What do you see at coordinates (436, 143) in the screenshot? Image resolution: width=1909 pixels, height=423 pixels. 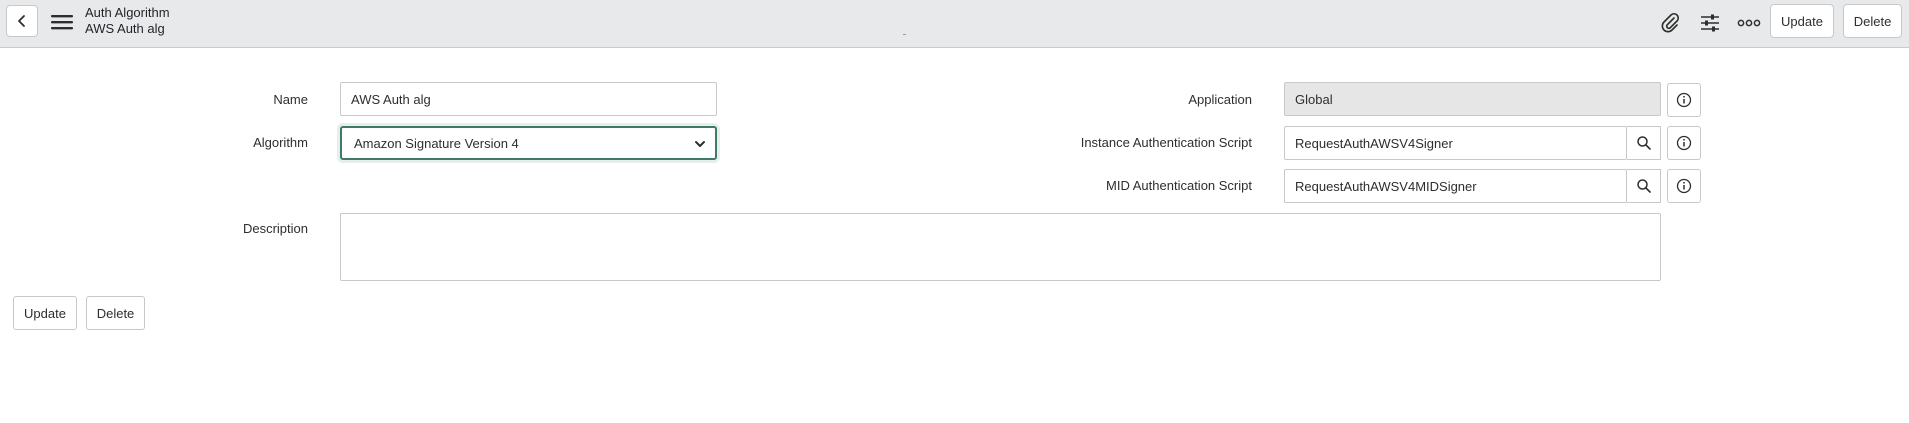 I see `algorithm-value: Amazon Signature Version 4` at bounding box center [436, 143].